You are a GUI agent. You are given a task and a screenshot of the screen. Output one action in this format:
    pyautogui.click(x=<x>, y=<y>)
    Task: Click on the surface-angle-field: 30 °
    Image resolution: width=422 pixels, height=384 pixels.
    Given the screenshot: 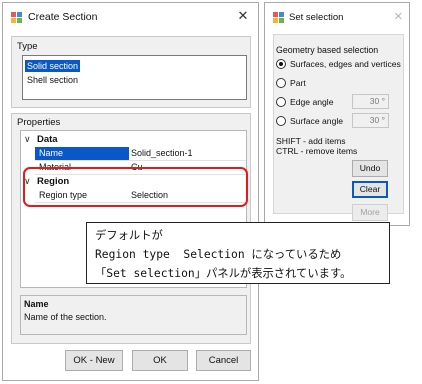 What is the action you would take?
    pyautogui.click(x=370, y=120)
    